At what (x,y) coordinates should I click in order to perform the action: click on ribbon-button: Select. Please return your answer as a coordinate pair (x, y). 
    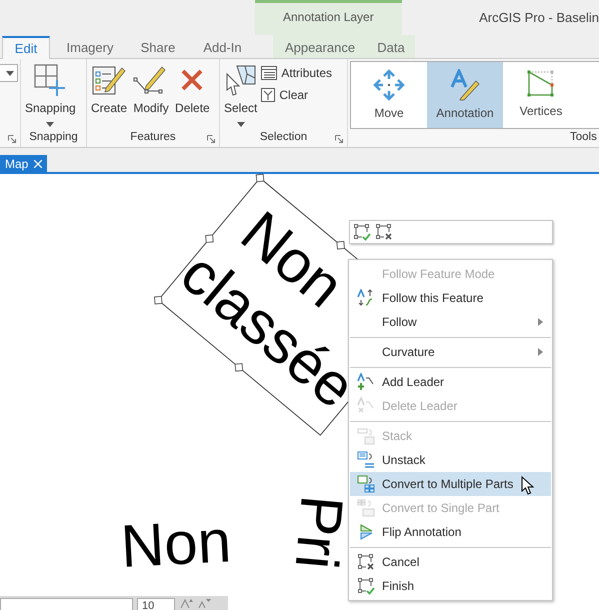
    Looking at the image, I should click on (241, 95).